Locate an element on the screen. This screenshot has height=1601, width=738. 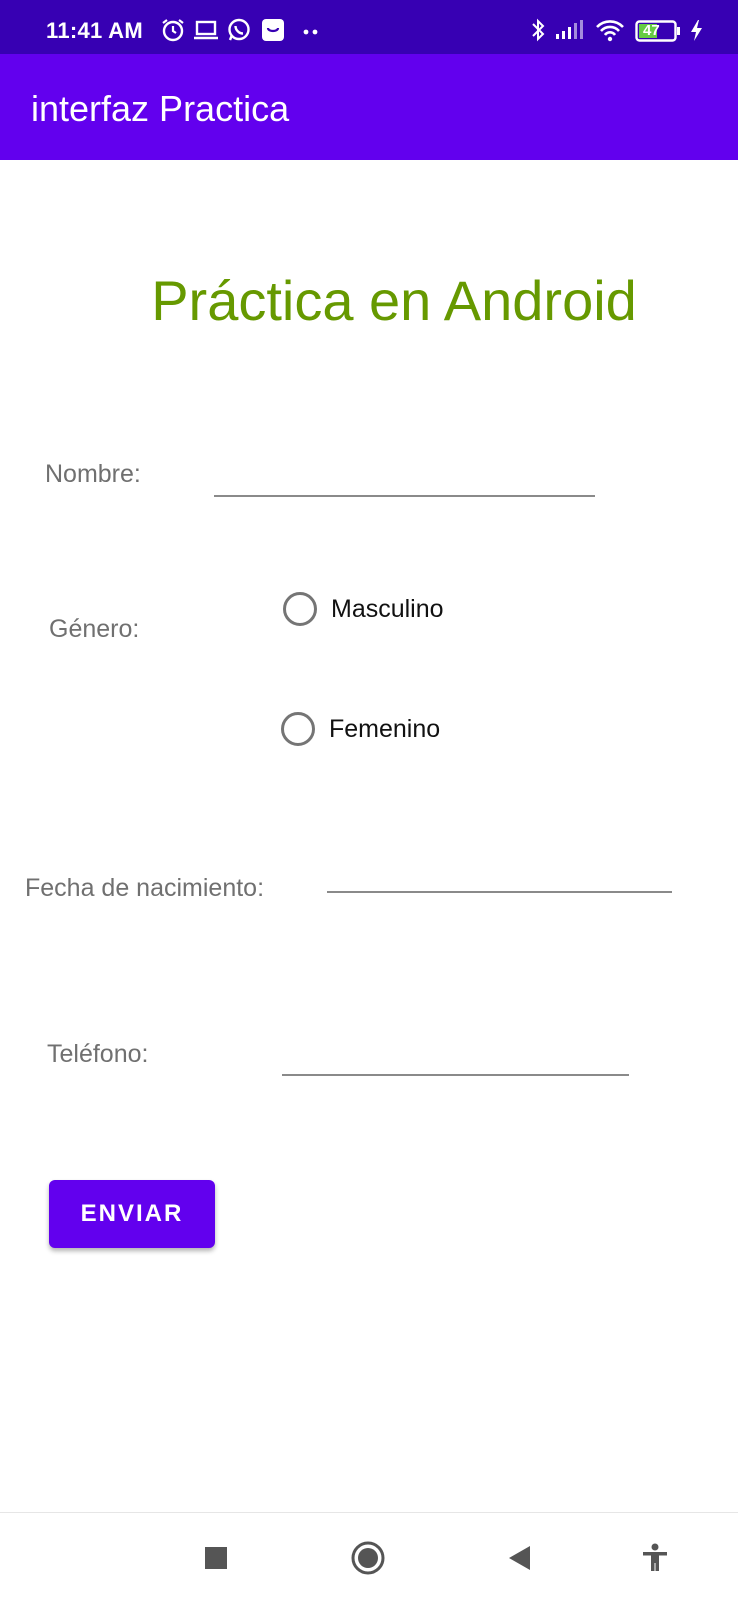
submit-button: ENVIAR is located at coordinates (132, 1214).